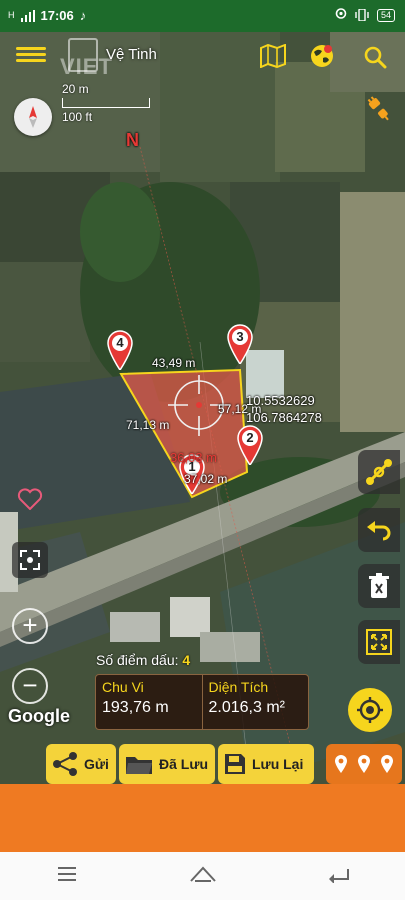  I want to click on undo-button, so click(379, 530).